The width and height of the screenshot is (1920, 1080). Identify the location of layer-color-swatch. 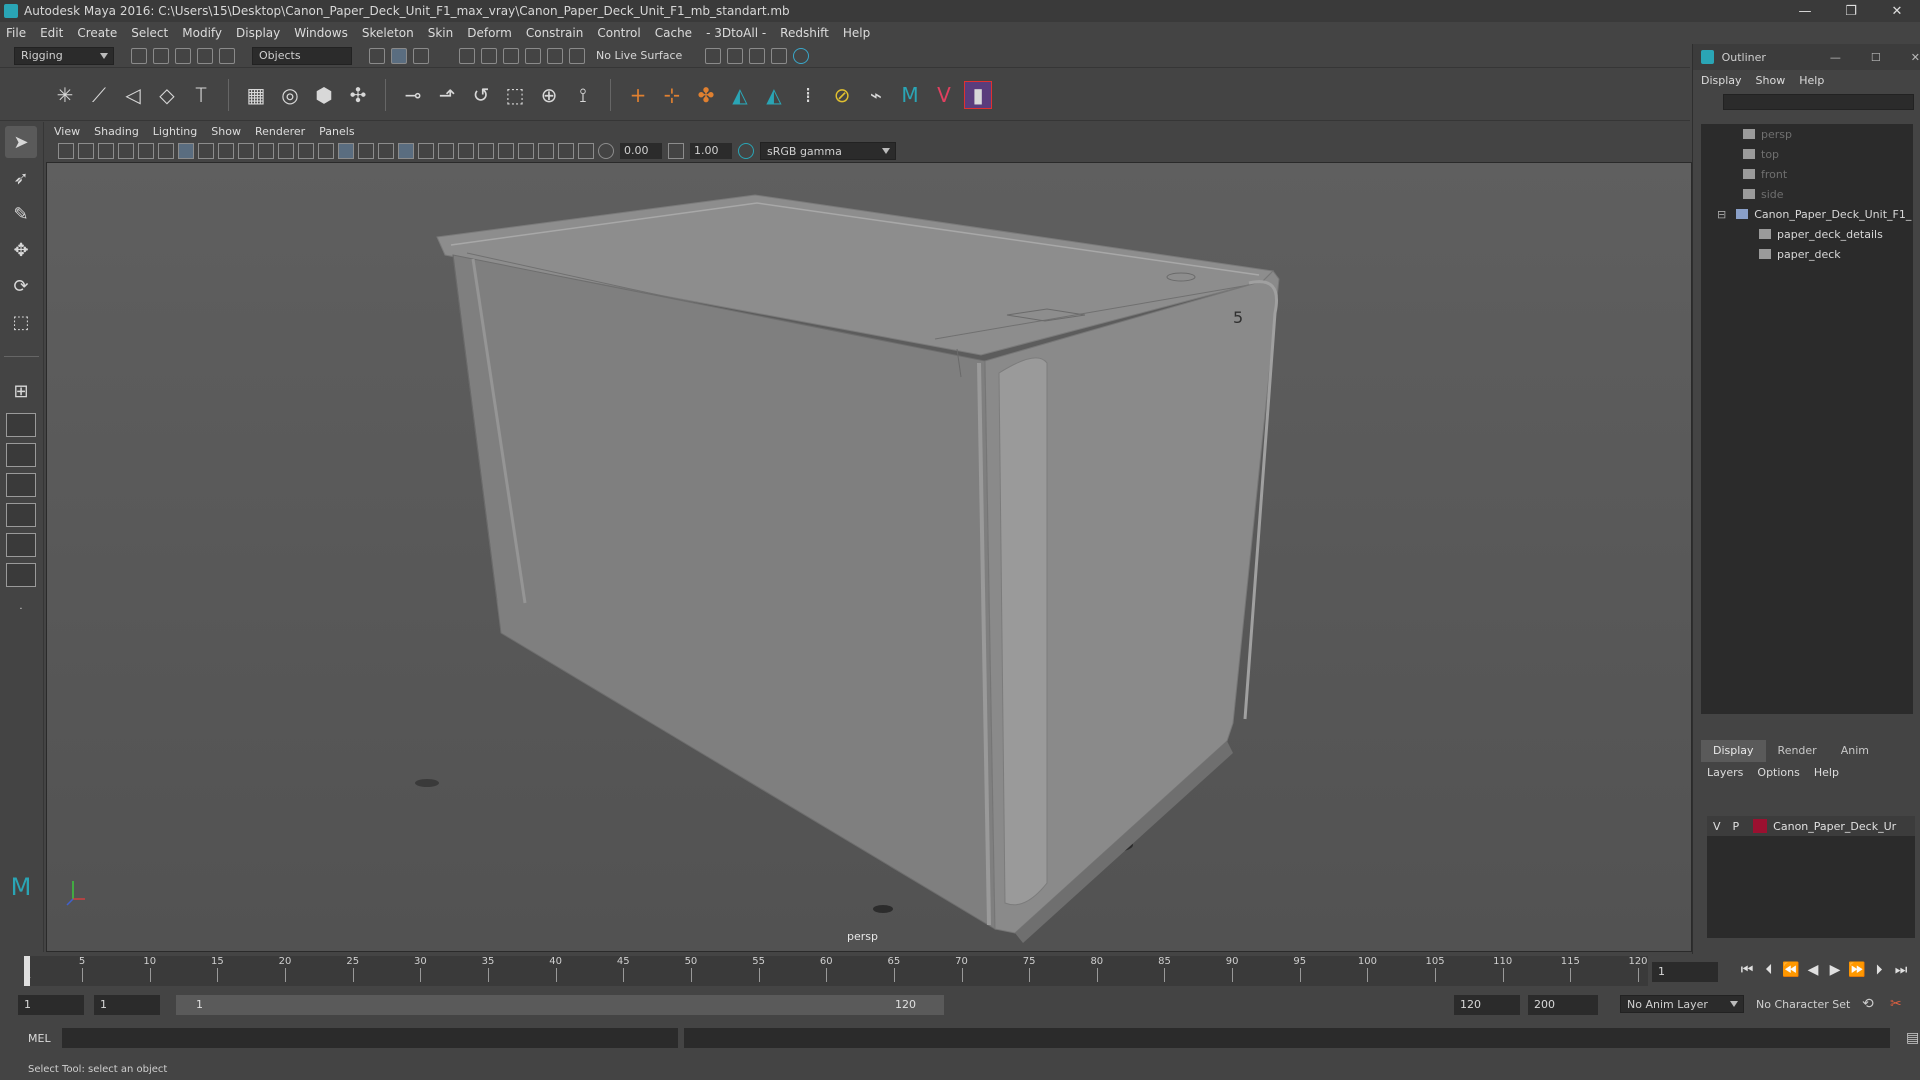
(1760, 826).